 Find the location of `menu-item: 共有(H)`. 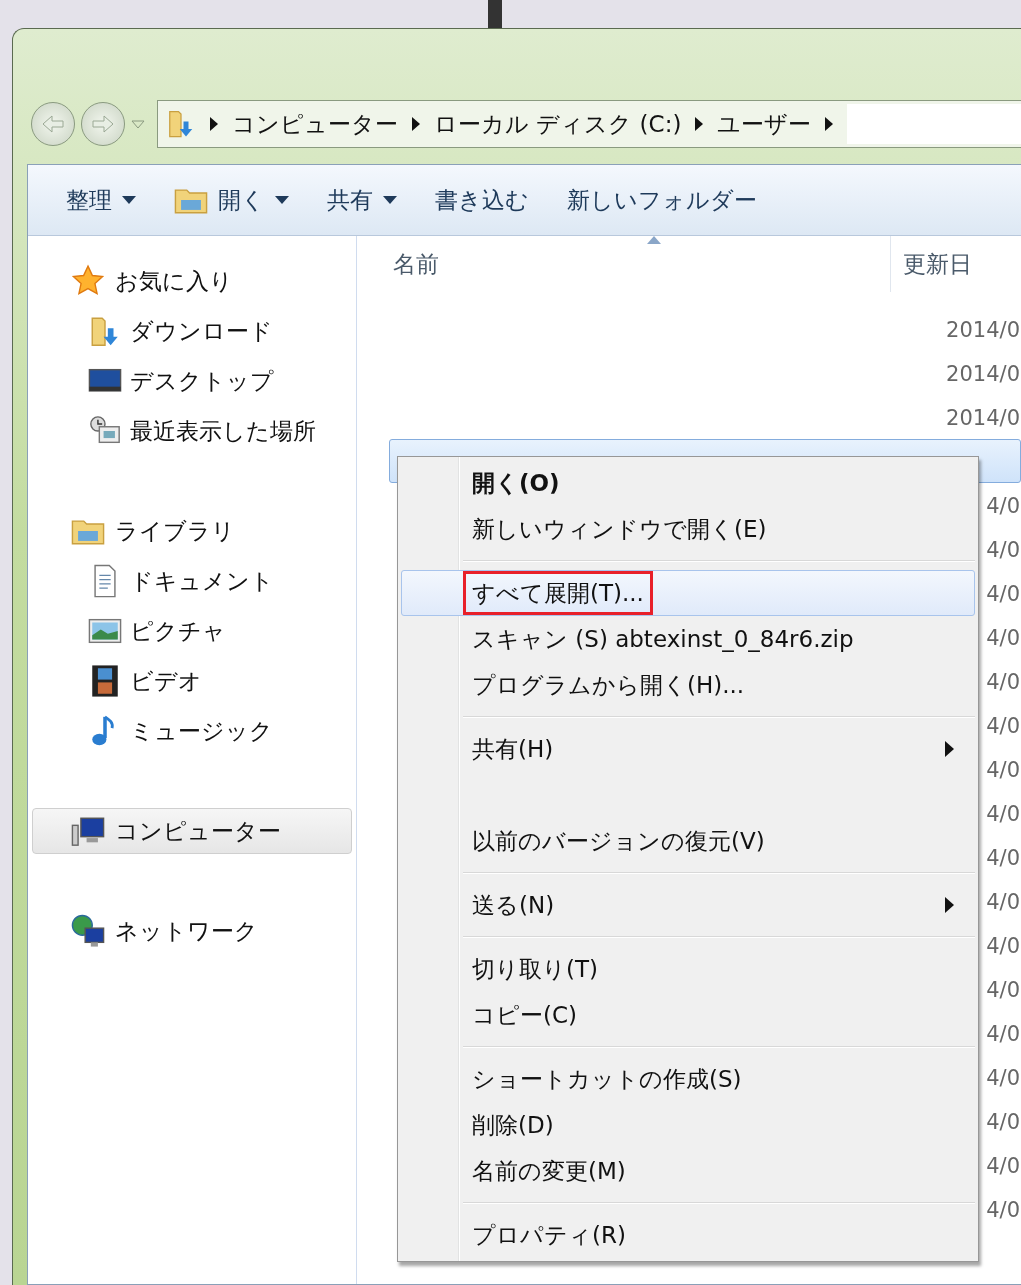

menu-item: 共有(H) is located at coordinates (688, 749).